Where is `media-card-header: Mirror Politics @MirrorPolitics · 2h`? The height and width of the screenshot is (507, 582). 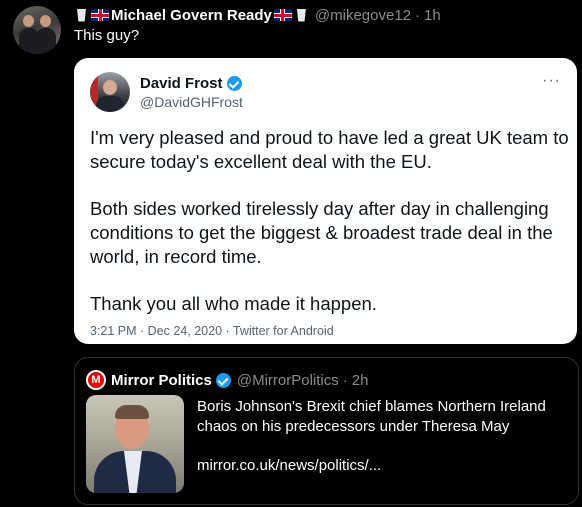 media-card-header: Mirror Politics @MirrorPolitics · 2h is located at coordinates (239, 380).